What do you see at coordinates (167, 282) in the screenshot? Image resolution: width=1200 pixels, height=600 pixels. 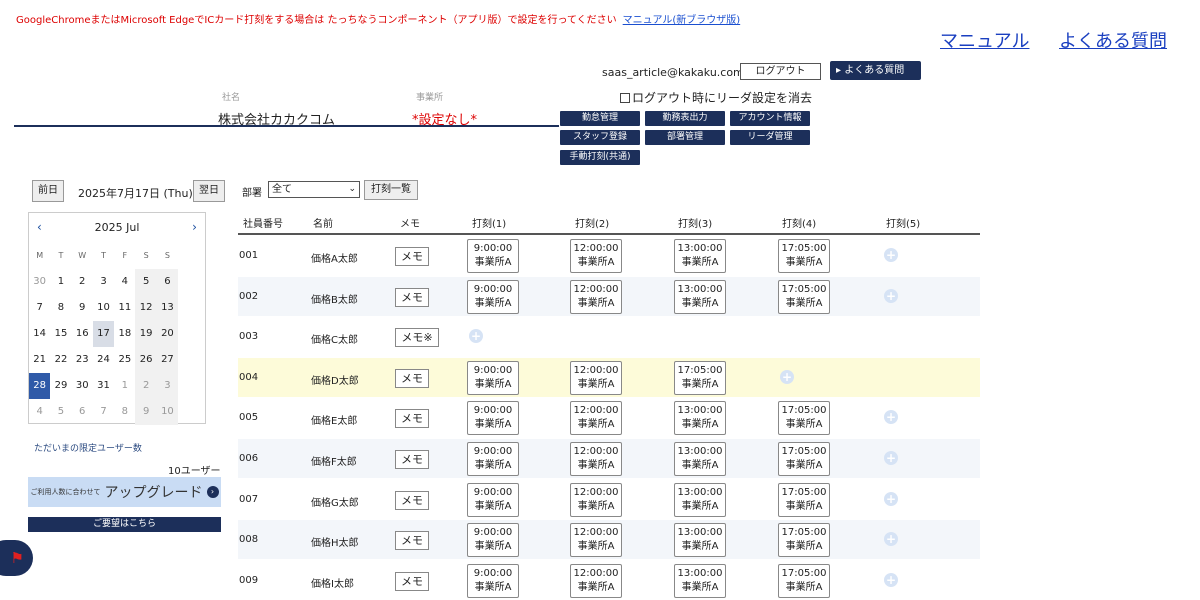 I see `calendar-day: 6` at bounding box center [167, 282].